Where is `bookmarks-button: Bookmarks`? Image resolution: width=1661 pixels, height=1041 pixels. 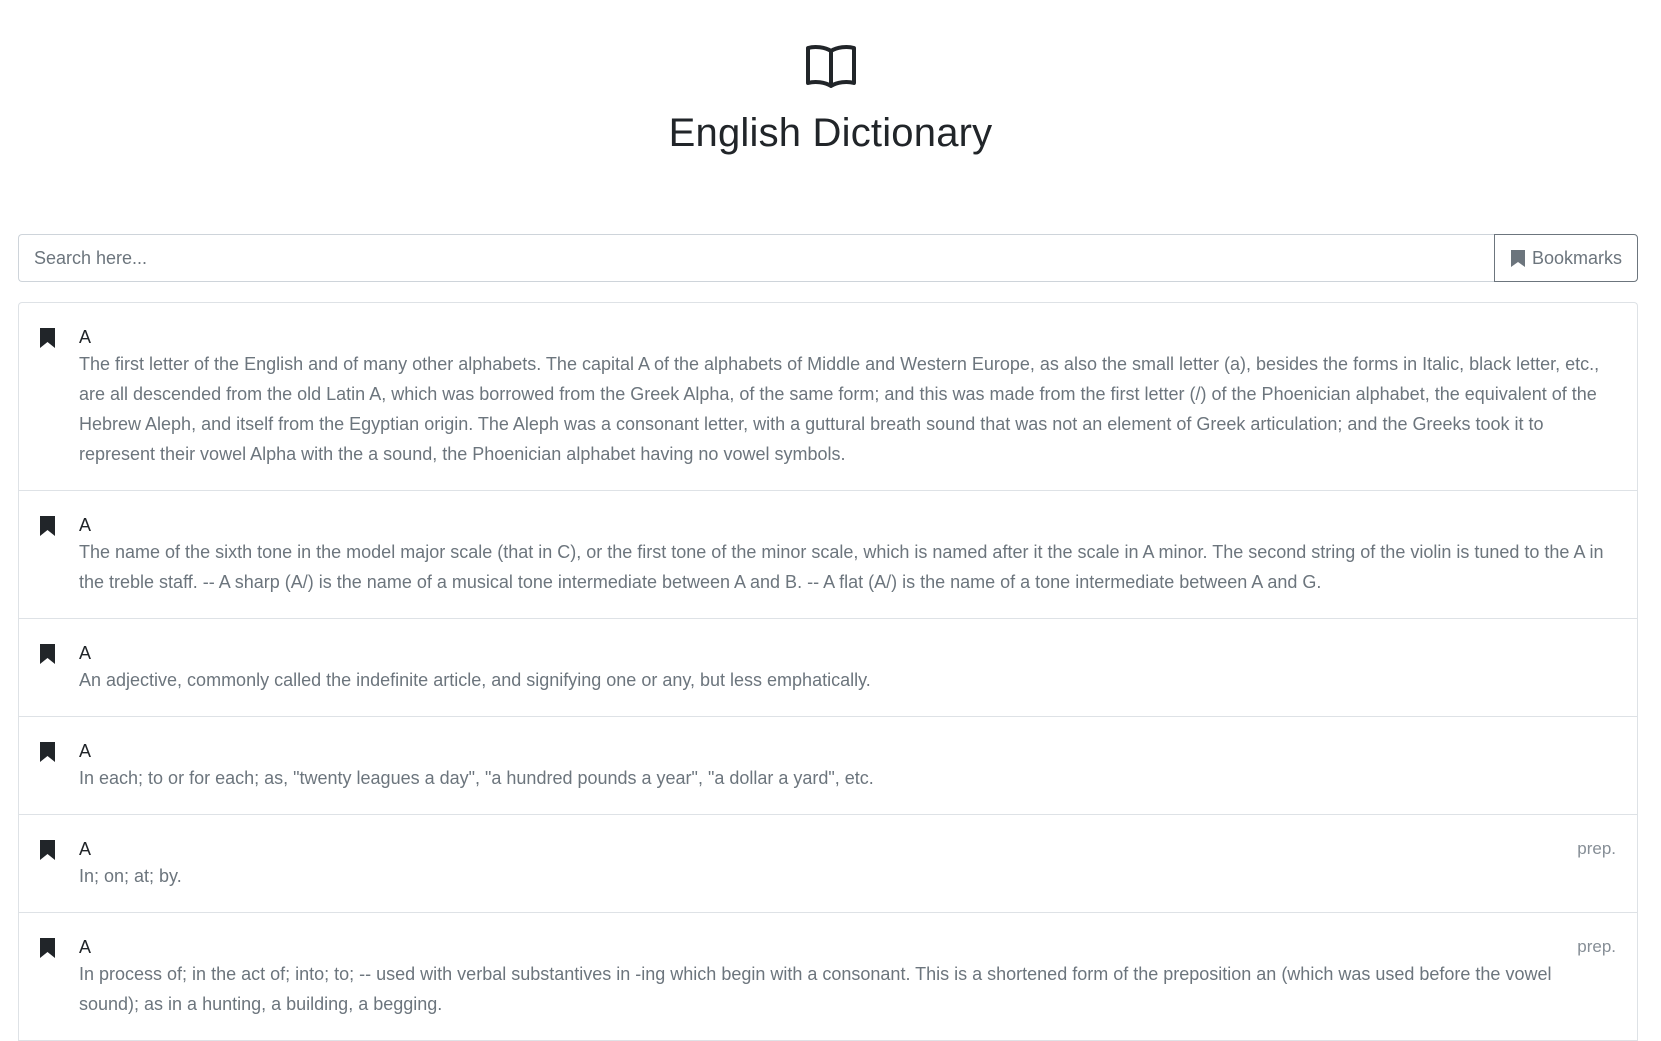 bookmarks-button: Bookmarks is located at coordinates (1565, 258).